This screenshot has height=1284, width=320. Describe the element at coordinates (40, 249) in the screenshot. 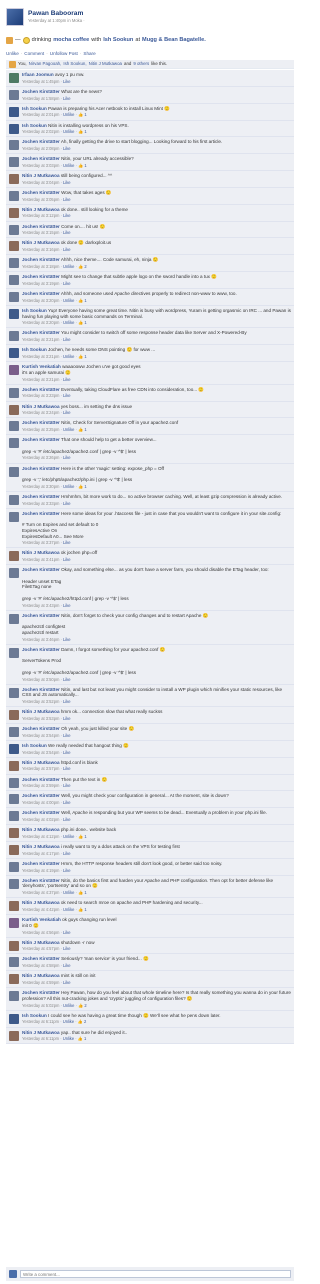

I see `comment-time: Yesterday at 3:16pm` at that location.